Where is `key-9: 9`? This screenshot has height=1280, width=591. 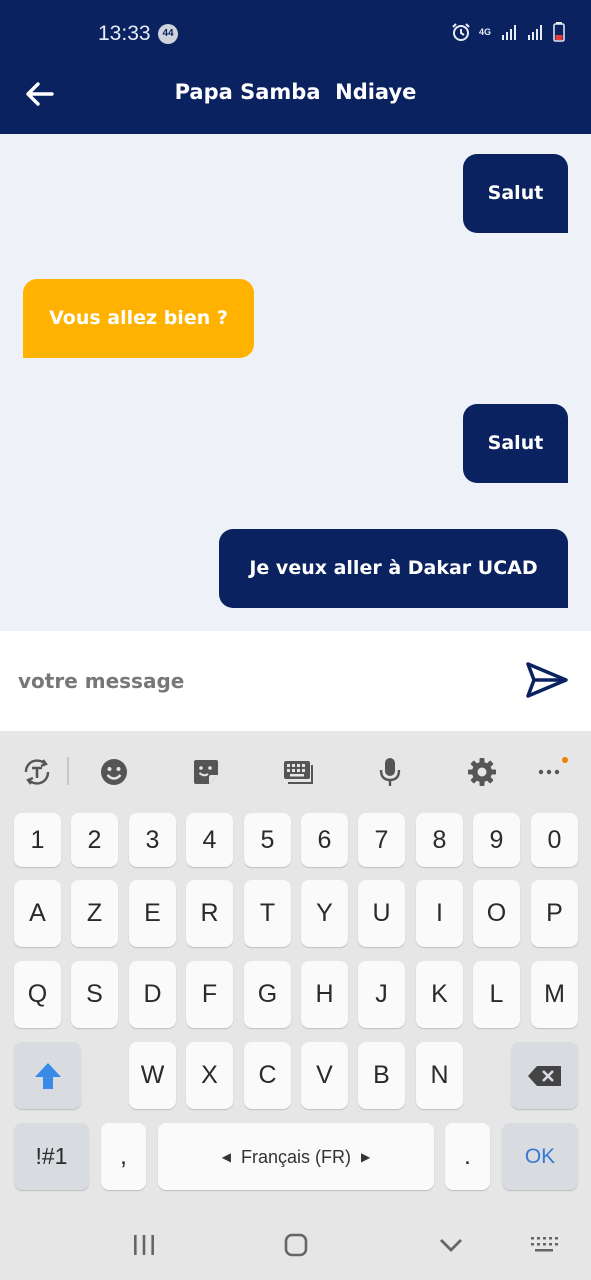 key-9: 9 is located at coordinates (496, 840).